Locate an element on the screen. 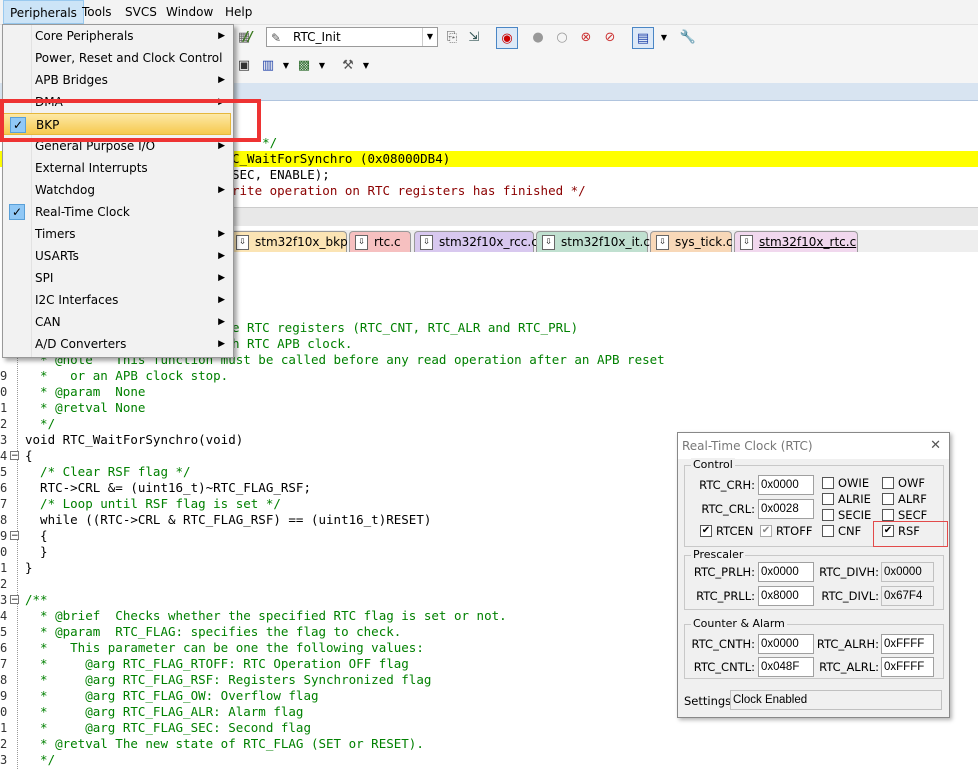  chip-icon: ▩ is located at coordinates (304, 65).